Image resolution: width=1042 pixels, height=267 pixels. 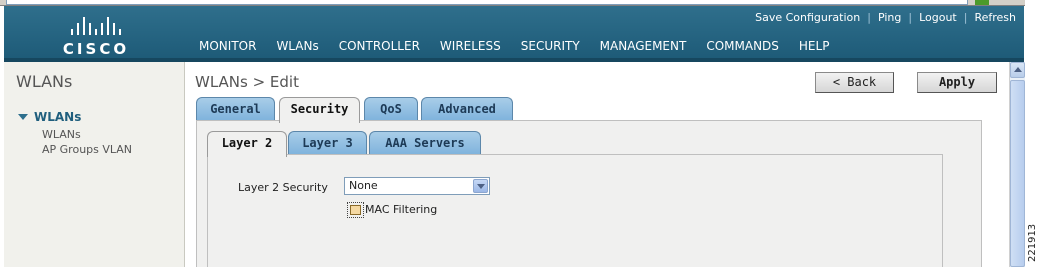 I want to click on tab-security: Security, so click(x=319, y=110).